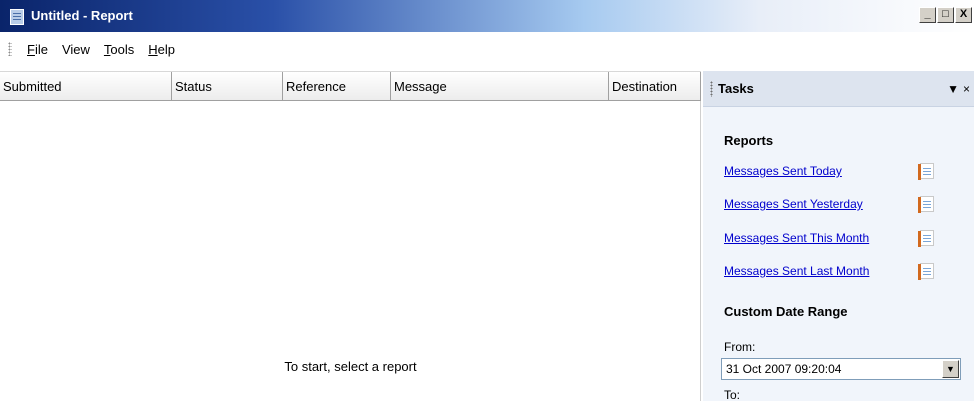  What do you see at coordinates (796, 271) in the screenshot?
I see `report-link-sent-last-month: Messages Sent Last Month` at bounding box center [796, 271].